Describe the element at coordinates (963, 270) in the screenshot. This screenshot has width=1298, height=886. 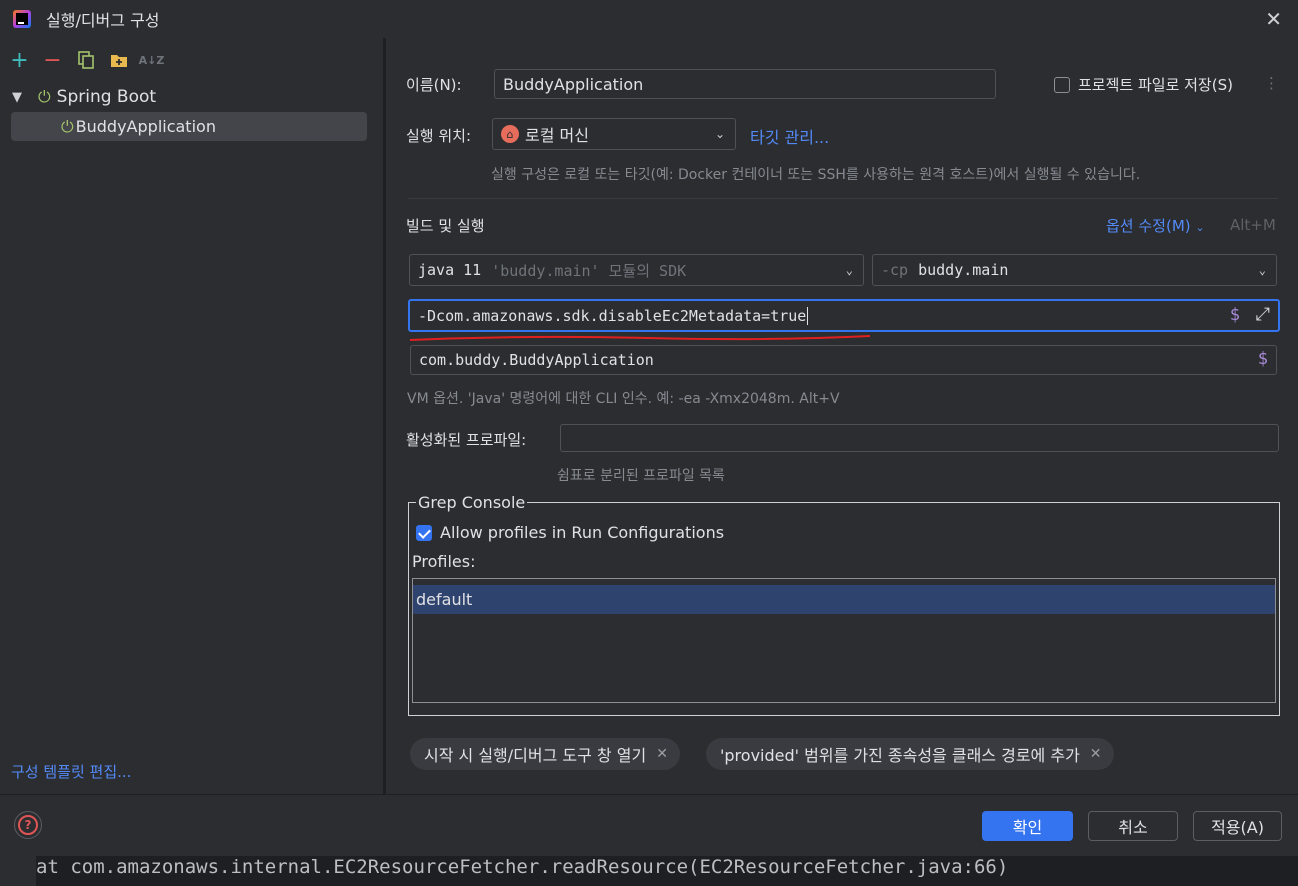
I see `classpath-value: buddy.main` at that location.